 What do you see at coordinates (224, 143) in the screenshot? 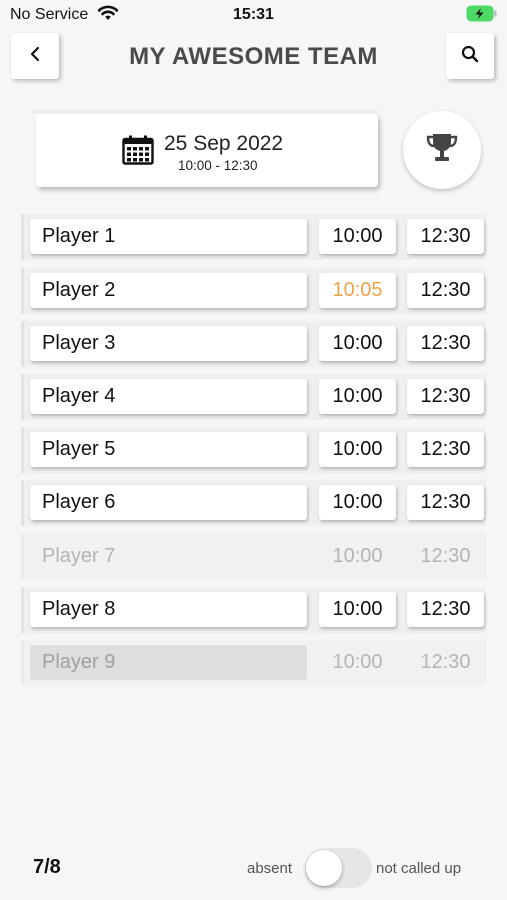
I see `event-date: 25 Sep 2022` at bounding box center [224, 143].